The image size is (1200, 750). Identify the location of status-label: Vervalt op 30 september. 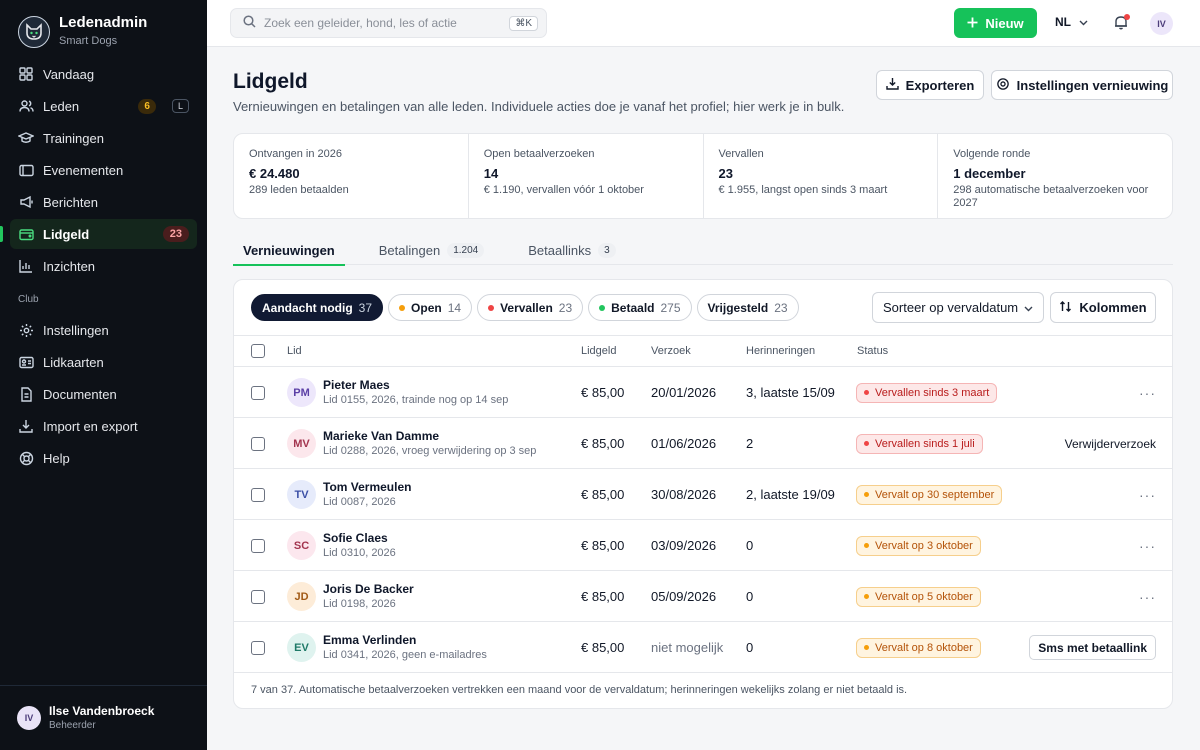
(935, 494).